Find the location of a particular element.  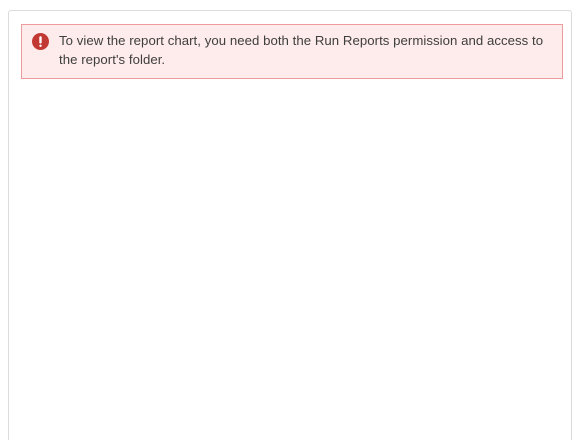

error-icon is located at coordinates (40, 41).